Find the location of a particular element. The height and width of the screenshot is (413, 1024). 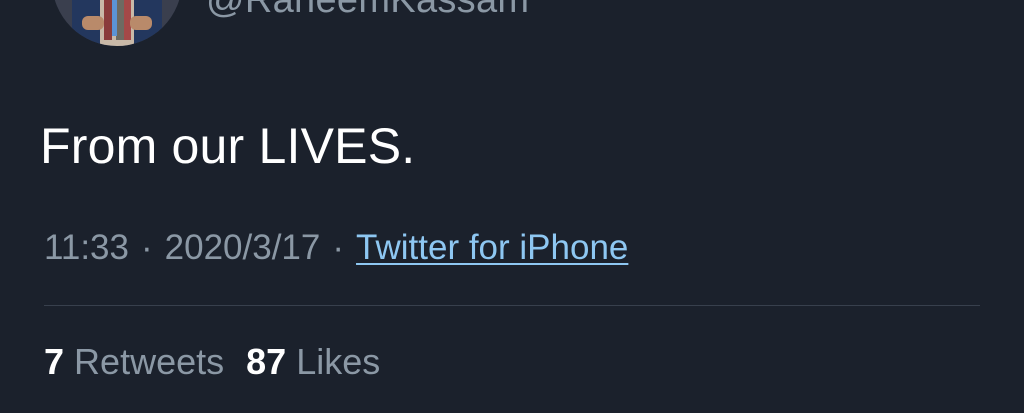

divider is located at coordinates (512, 305).